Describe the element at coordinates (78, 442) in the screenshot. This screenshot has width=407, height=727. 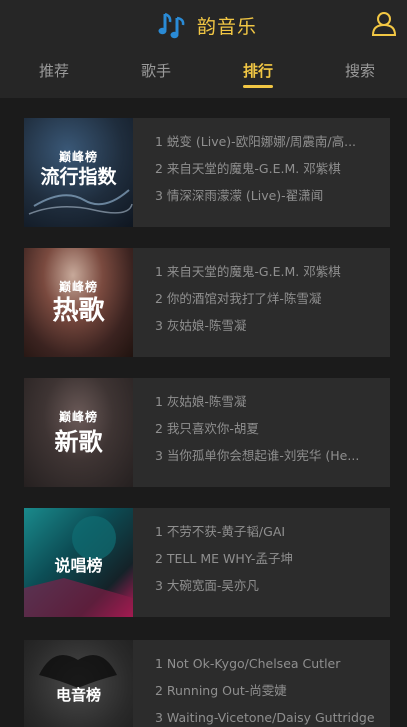
I see `cover-title: 新歌` at that location.